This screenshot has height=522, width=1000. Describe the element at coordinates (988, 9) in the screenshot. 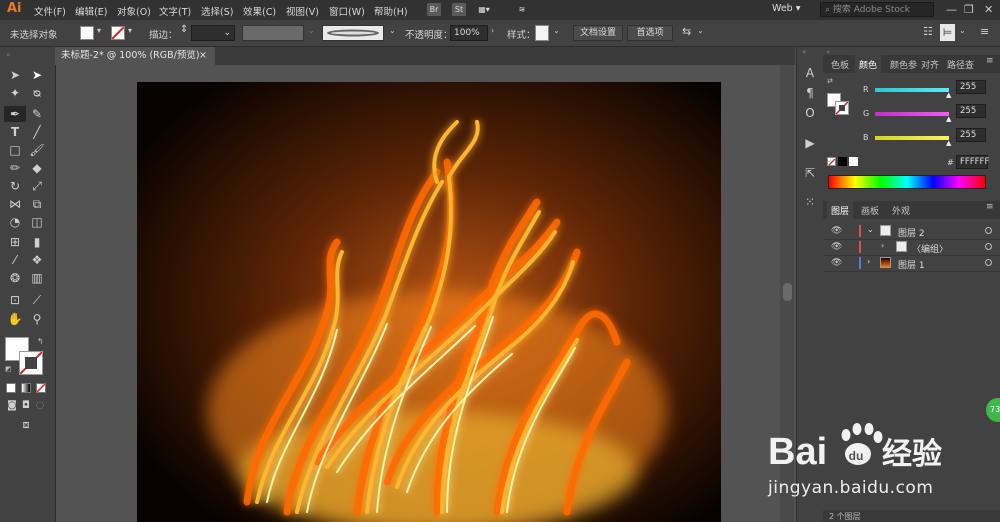

I see `close-window-button: ✕` at that location.